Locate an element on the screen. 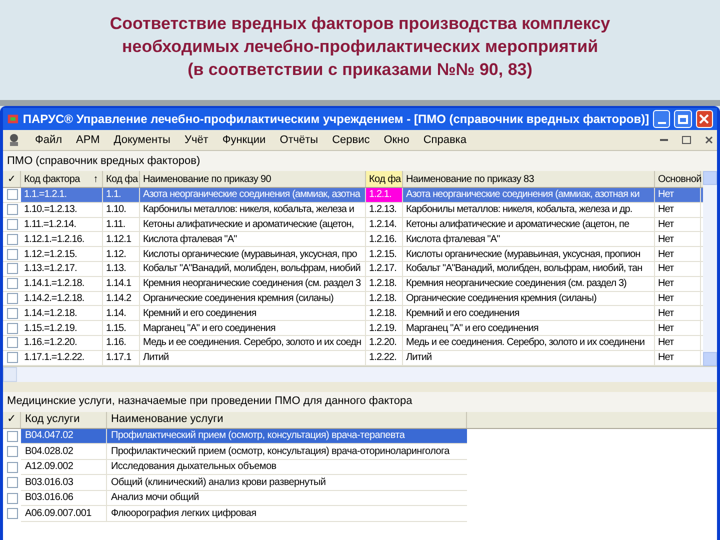 The image size is (720, 540). table-cell: 1.2.16. is located at coordinates (384, 239).